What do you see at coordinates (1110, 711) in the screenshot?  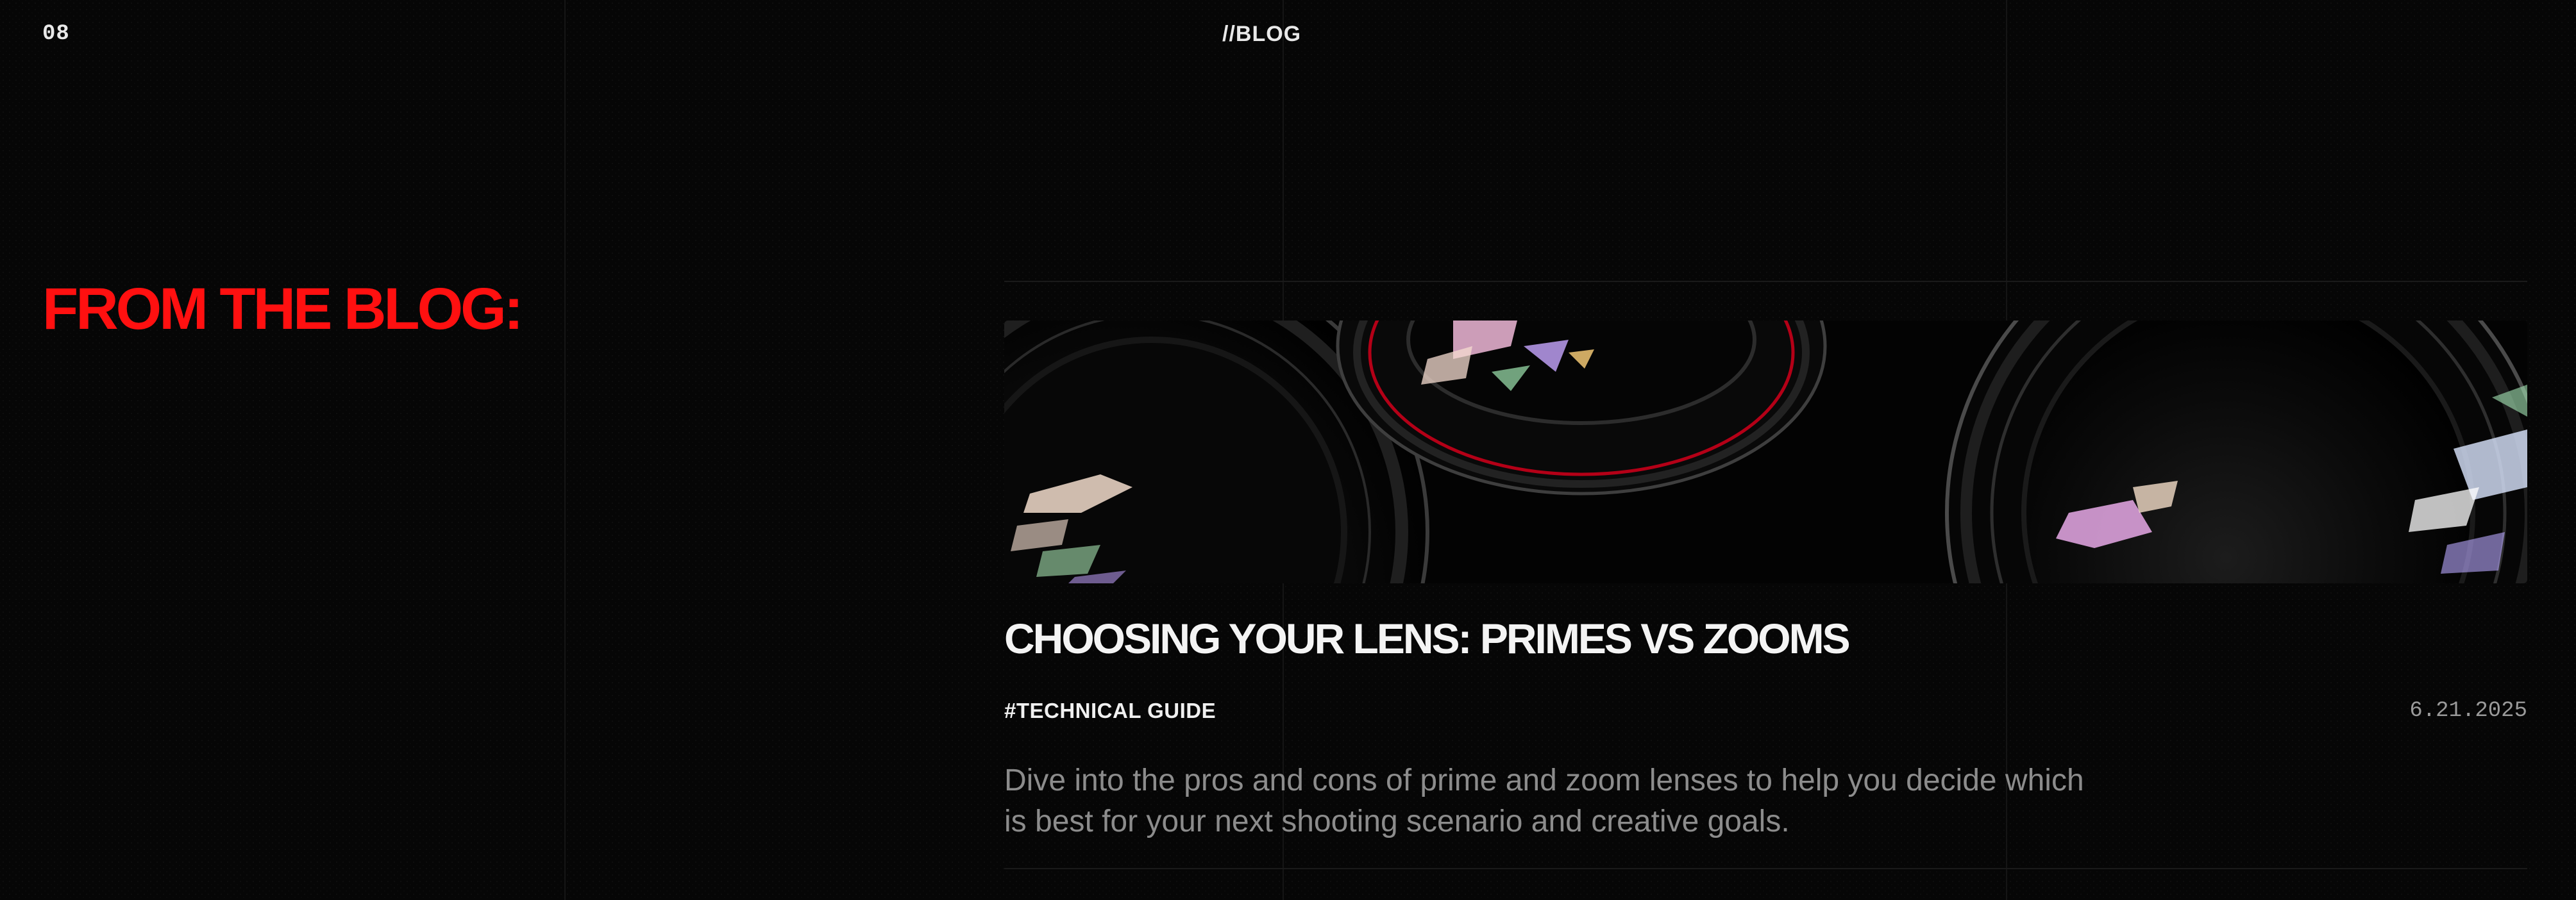 I see `blog-post-tag: #TECHNICAL GUIDE` at bounding box center [1110, 711].